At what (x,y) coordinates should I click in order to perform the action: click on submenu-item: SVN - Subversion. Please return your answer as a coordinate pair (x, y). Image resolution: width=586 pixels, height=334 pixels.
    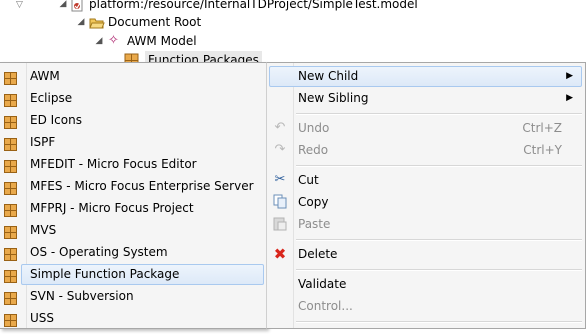
    Looking at the image, I should click on (133, 296).